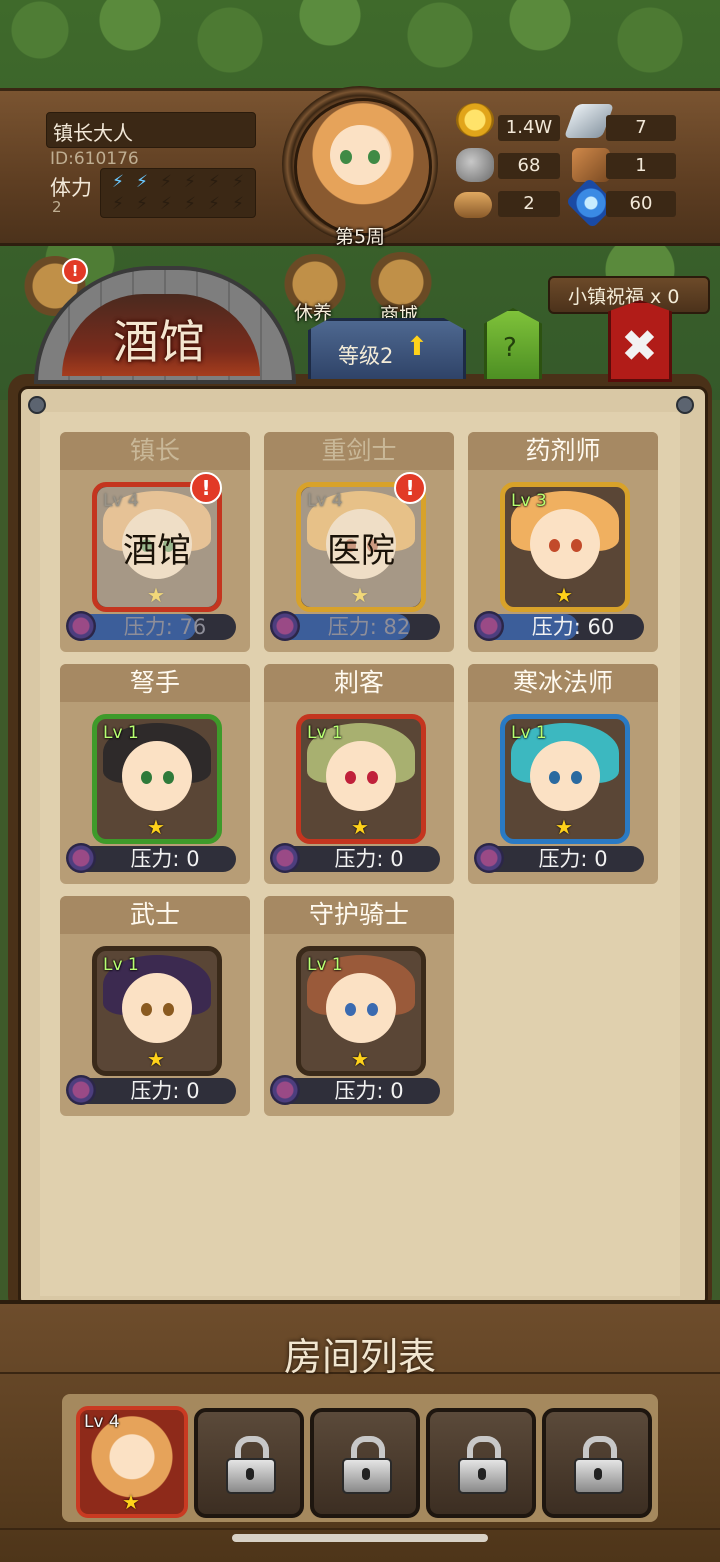  I want to click on wood-log-icon, so click(473, 205).